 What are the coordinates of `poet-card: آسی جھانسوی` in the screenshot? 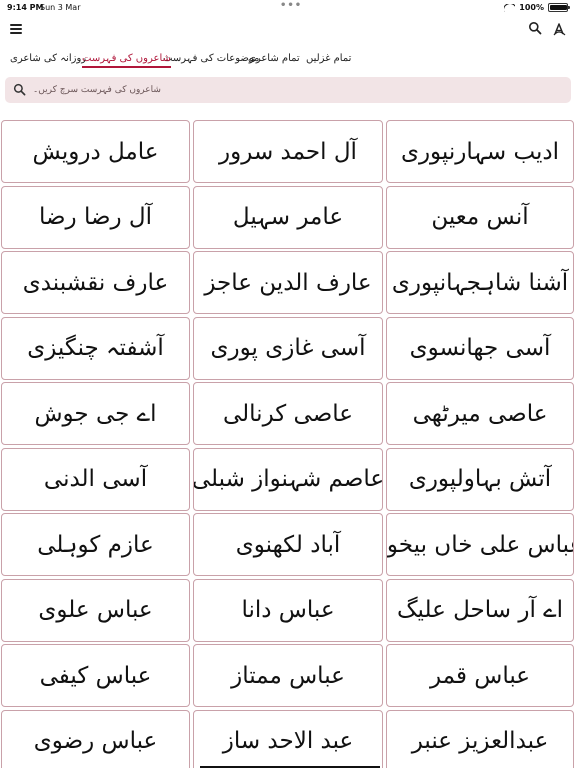 It's located at (480, 348).